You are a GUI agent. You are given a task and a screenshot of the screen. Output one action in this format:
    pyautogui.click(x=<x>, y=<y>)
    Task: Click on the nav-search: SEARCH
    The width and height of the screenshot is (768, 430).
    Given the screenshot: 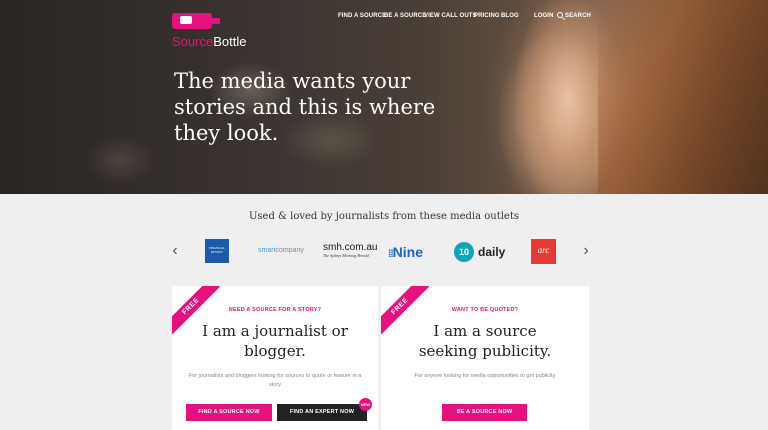 What is the action you would take?
    pyautogui.click(x=578, y=16)
    